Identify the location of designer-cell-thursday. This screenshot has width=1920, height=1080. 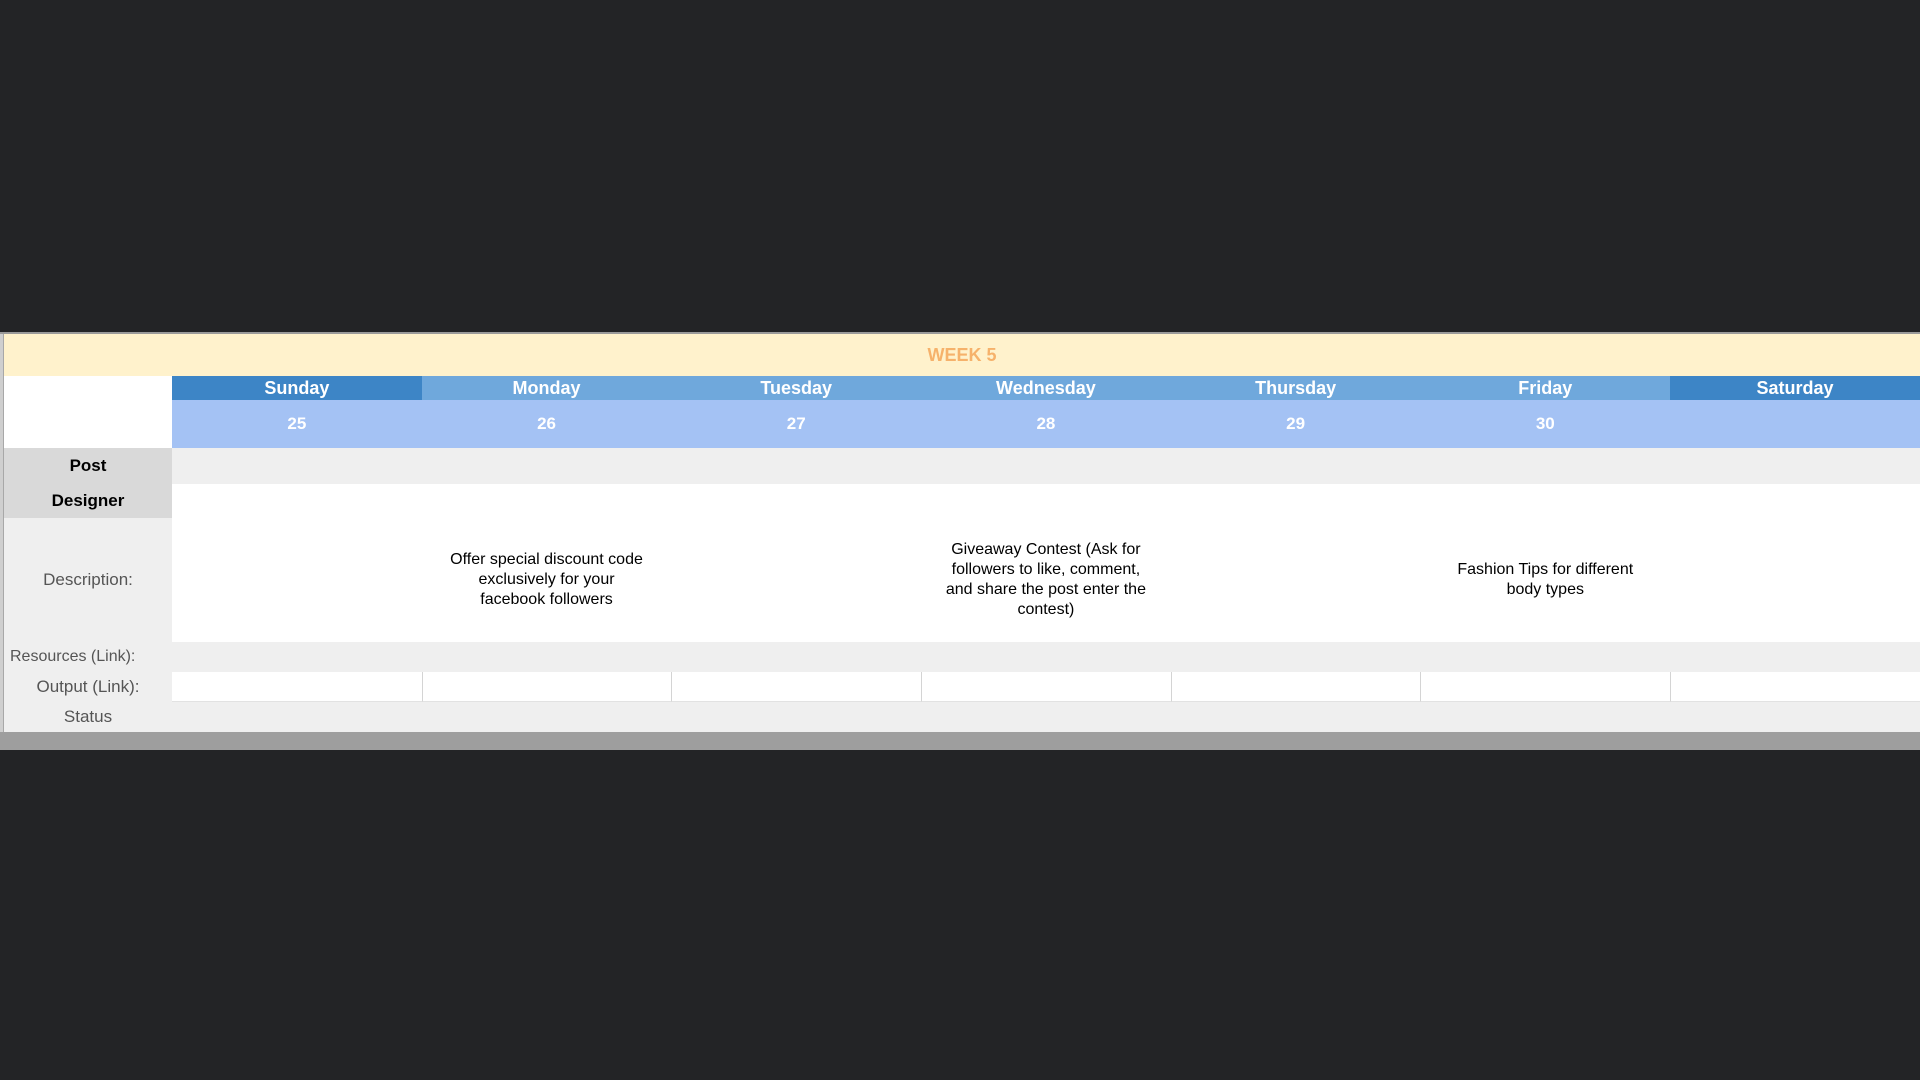
(1295, 501).